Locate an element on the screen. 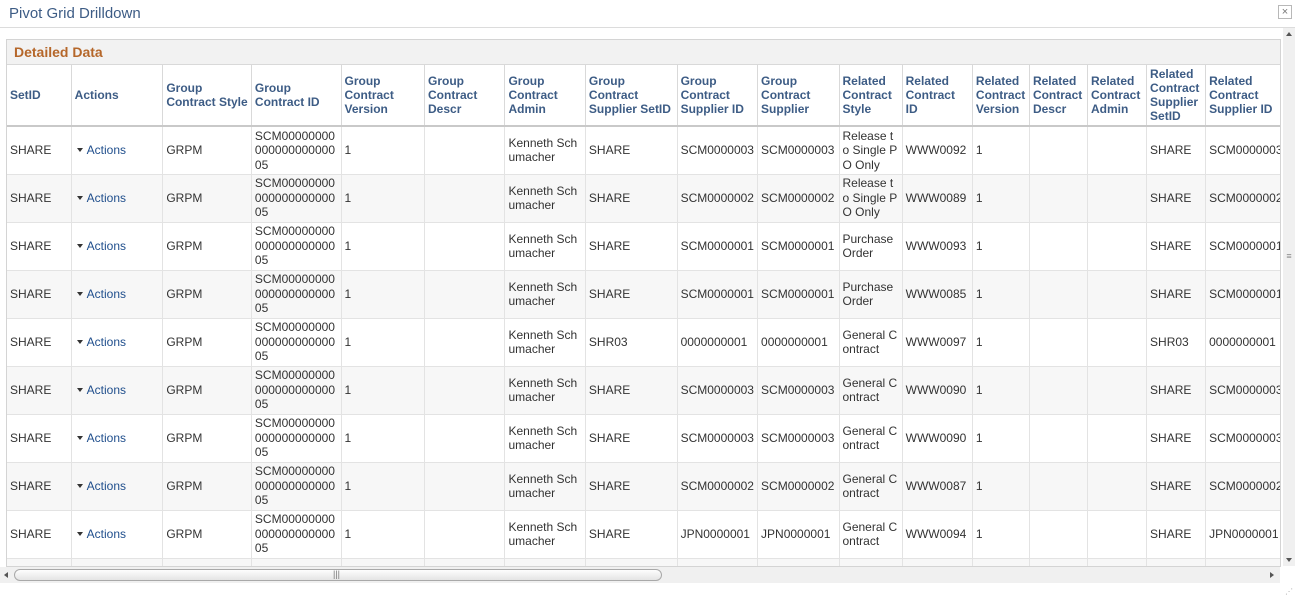 This screenshot has width=1295, height=600. column-header: SetID is located at coordinates (39, 96).